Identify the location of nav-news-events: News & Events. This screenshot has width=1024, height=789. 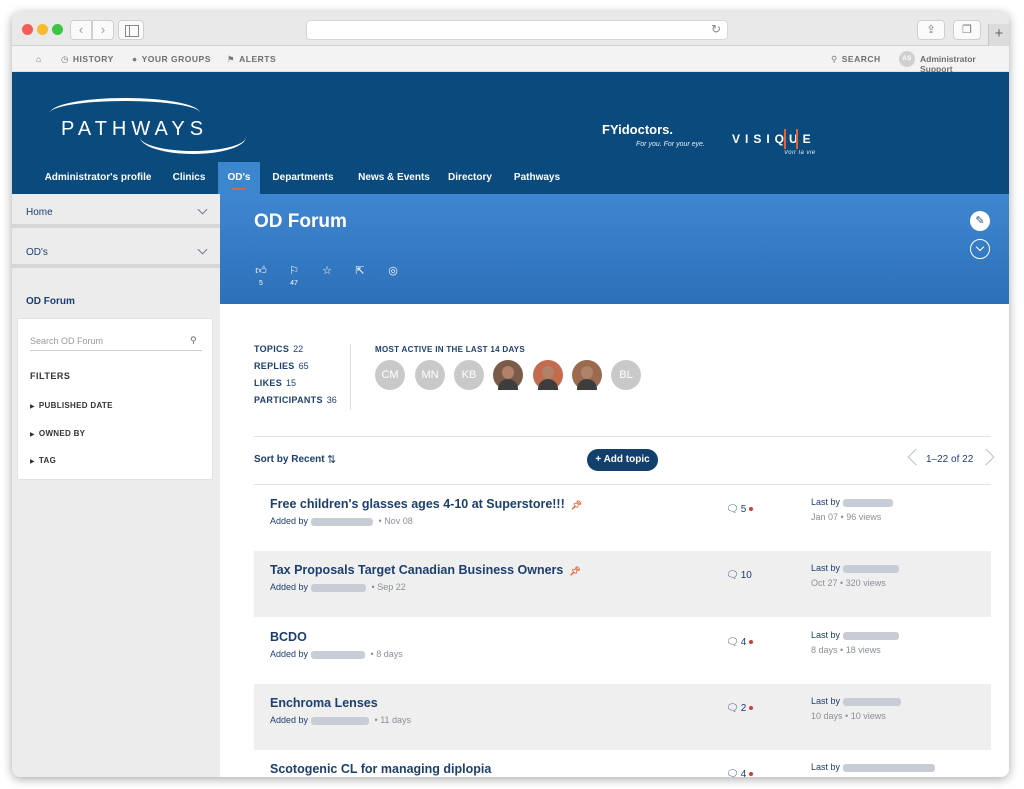
(394, 178).